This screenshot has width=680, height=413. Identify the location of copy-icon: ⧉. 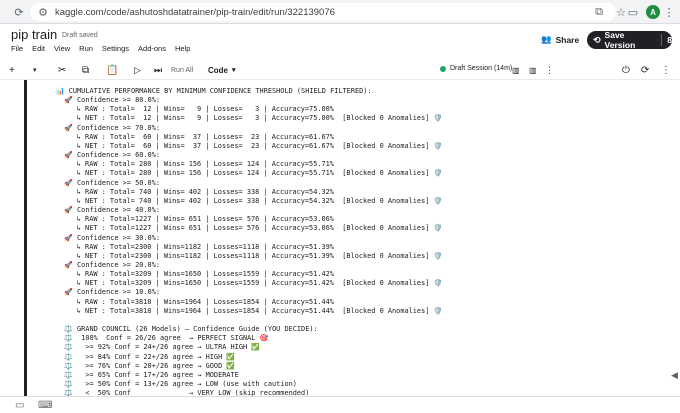
(85, 70).